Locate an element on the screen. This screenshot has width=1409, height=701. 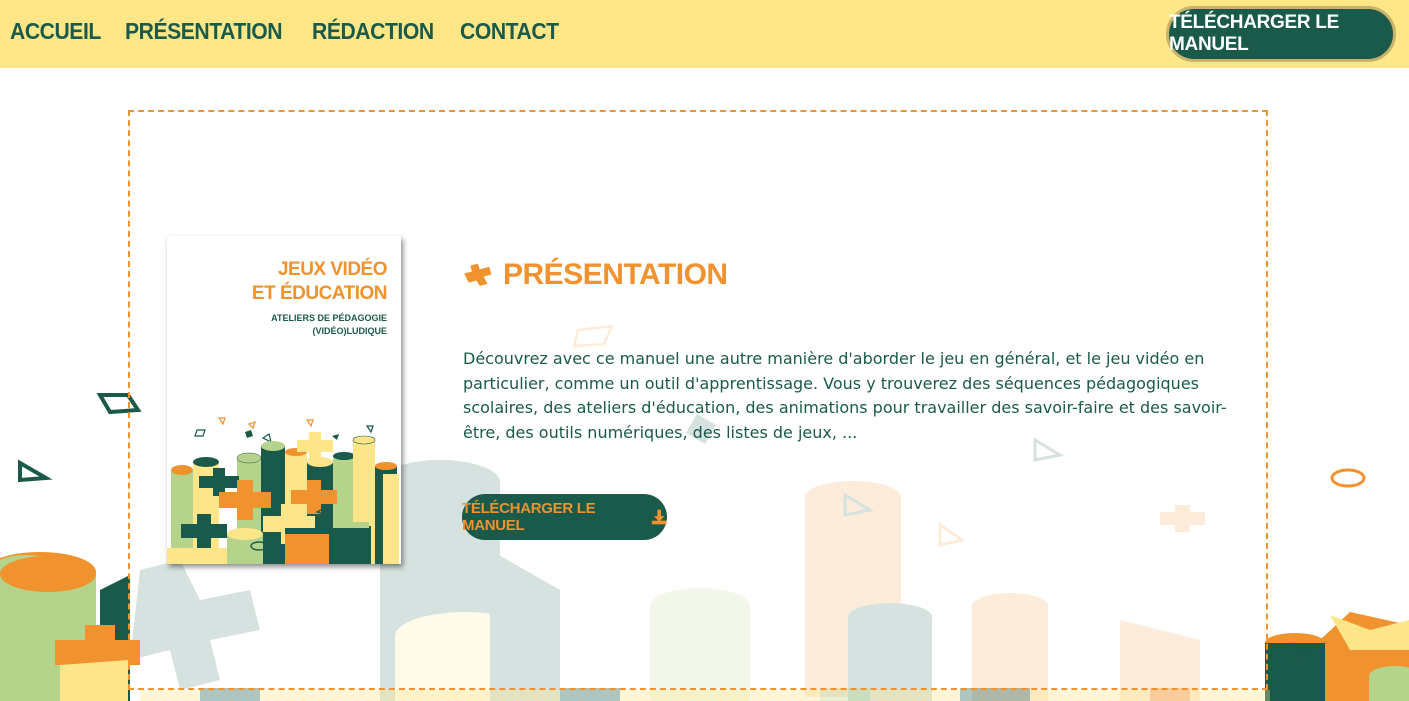
book-subtitle-line1: ATELIERS DE PÉDAGOGIE is located at coordinates (329, 318).